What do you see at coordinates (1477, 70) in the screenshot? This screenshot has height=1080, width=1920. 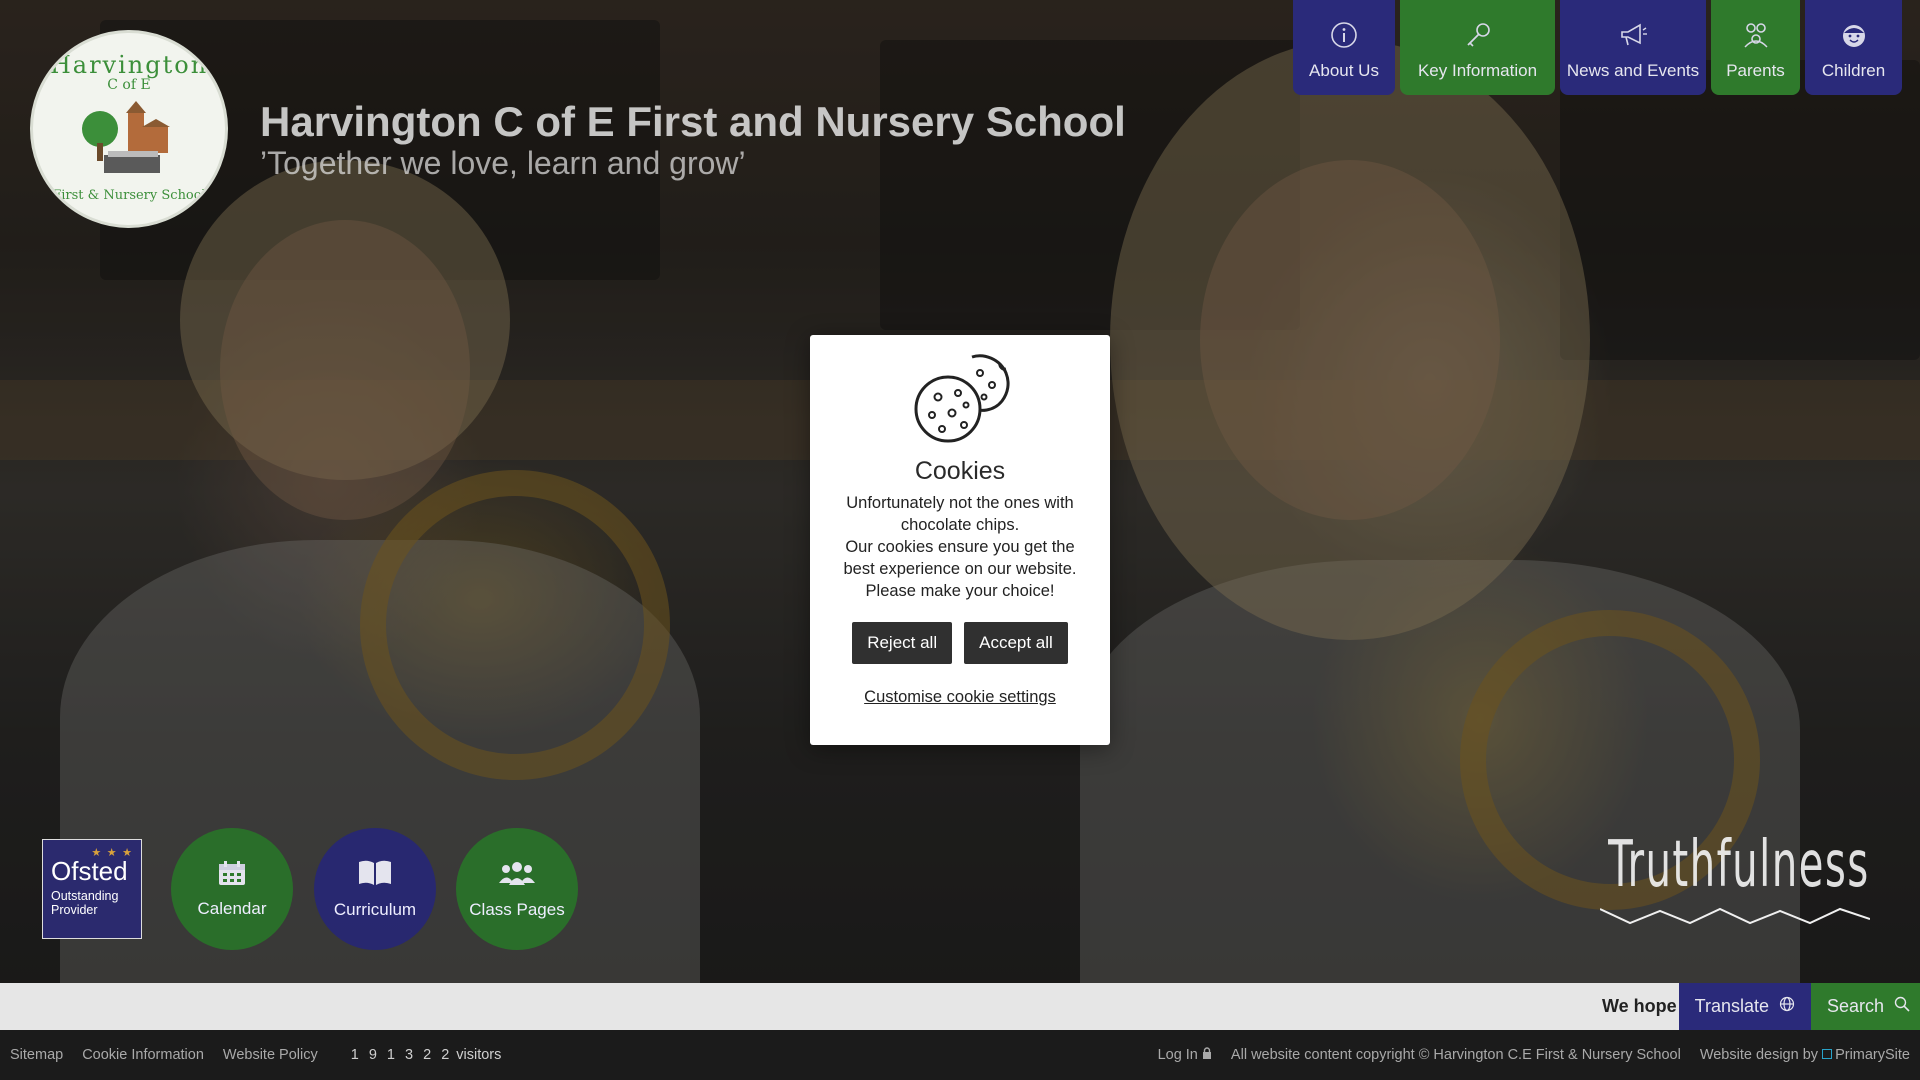 I see `nav-label: Key Information` at bounding box center [1477, 70].